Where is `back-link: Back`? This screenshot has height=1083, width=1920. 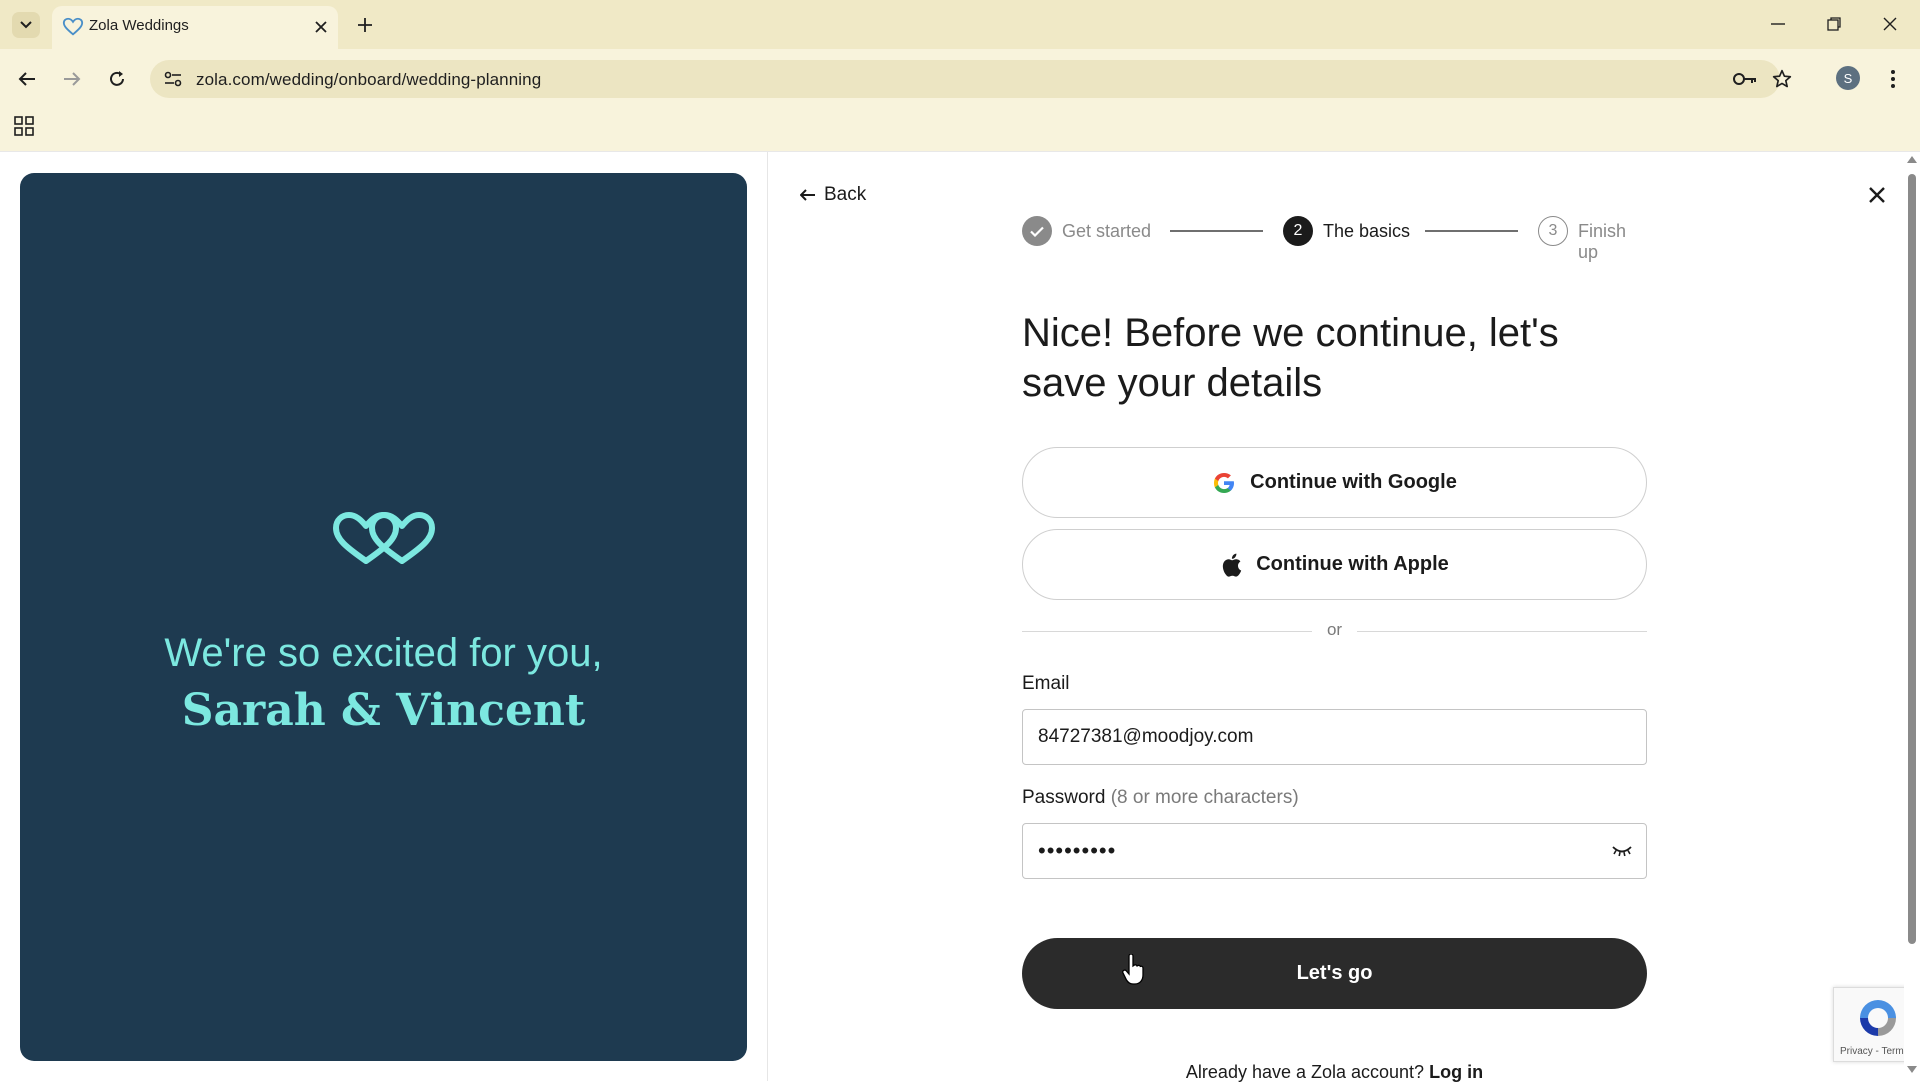 back-link: Back is located at coordinates (833, 195).